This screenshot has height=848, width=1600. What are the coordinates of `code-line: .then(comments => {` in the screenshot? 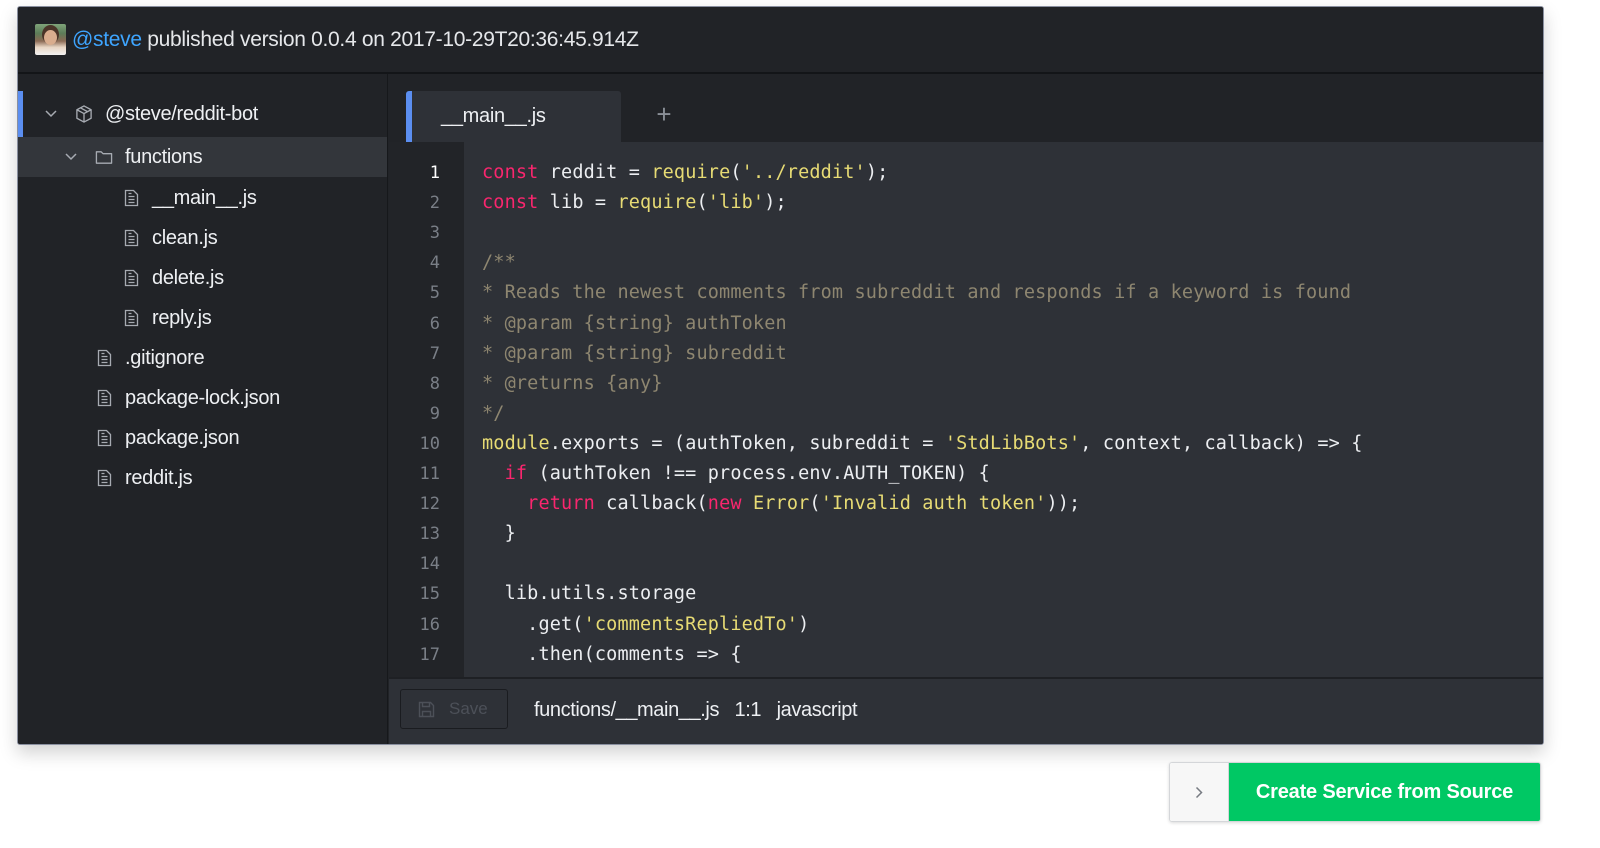 It's located at (612, 655).